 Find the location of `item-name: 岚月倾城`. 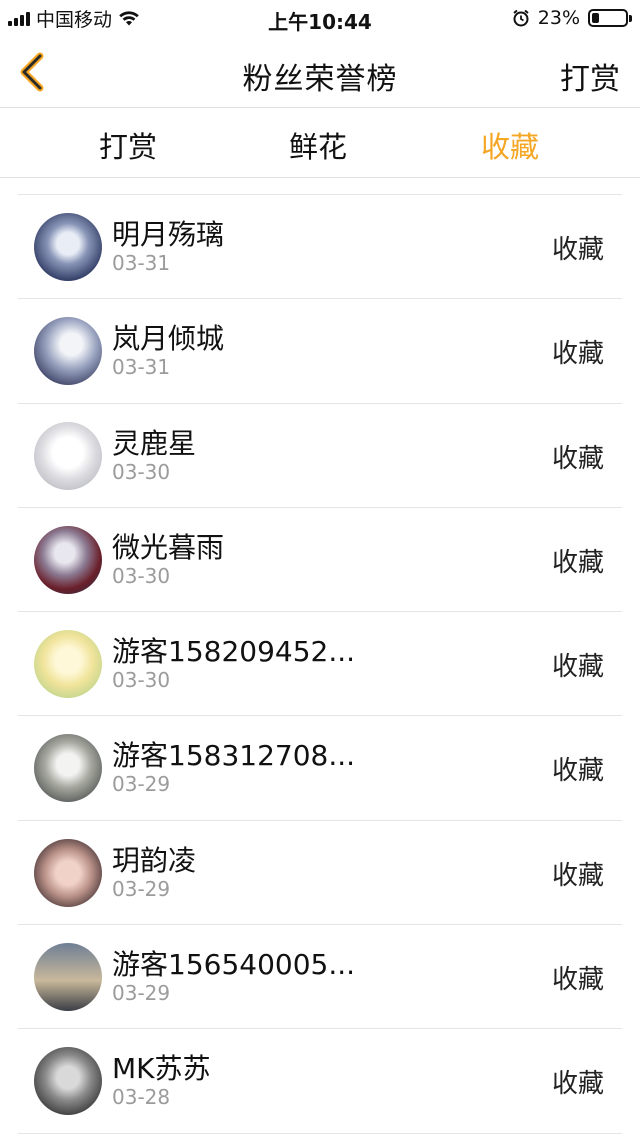

item-name: 岚月倾城 is located at coordinates (168, 339).